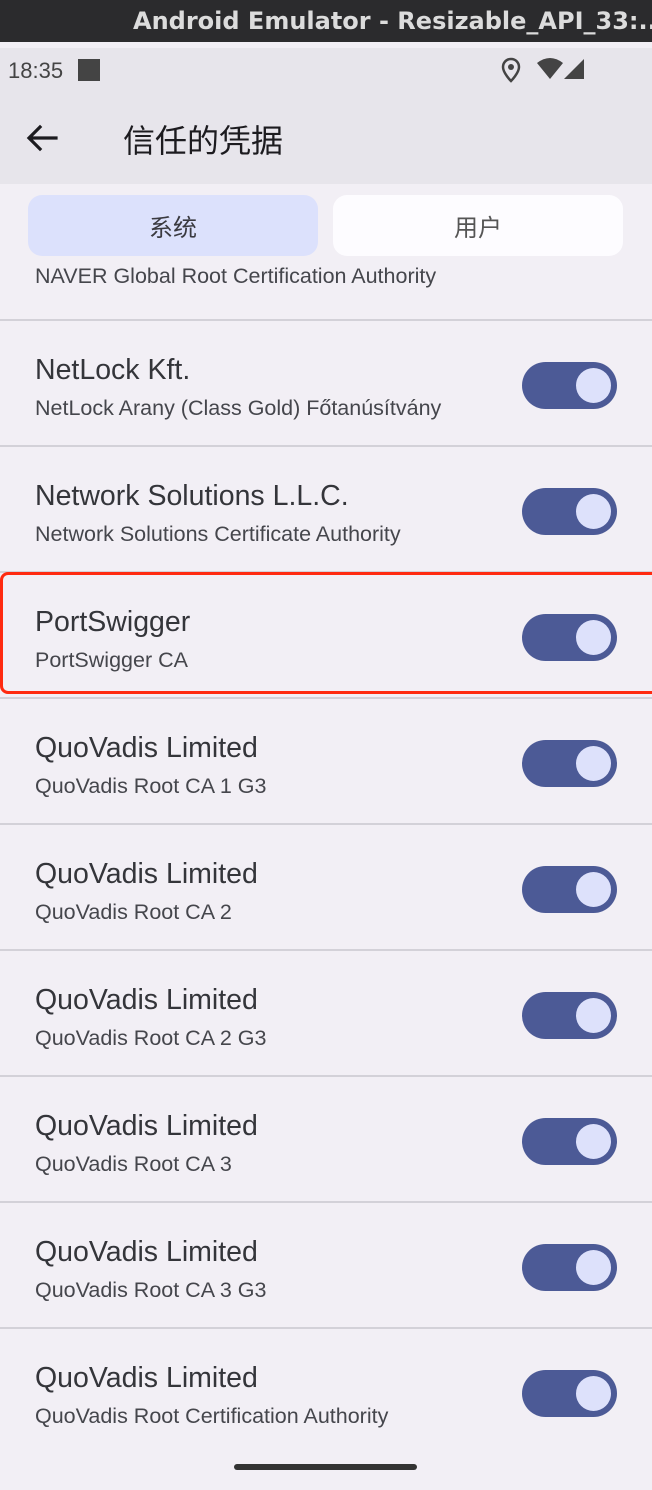  Describe the element at coordinates (326, 224) in the screenshot. I see `tab-bar: 系统 用户` at that location.